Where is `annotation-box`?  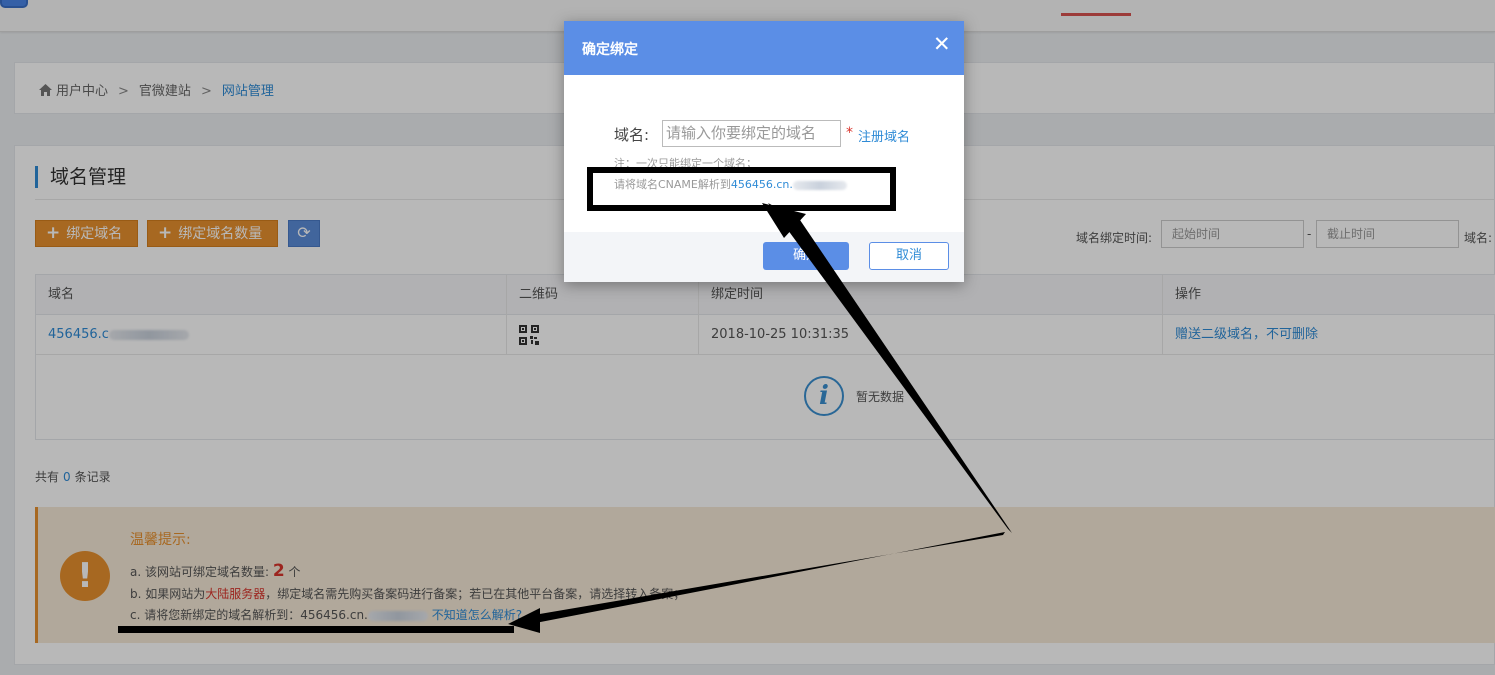
annotation-box is located at coordinates (741, 189).